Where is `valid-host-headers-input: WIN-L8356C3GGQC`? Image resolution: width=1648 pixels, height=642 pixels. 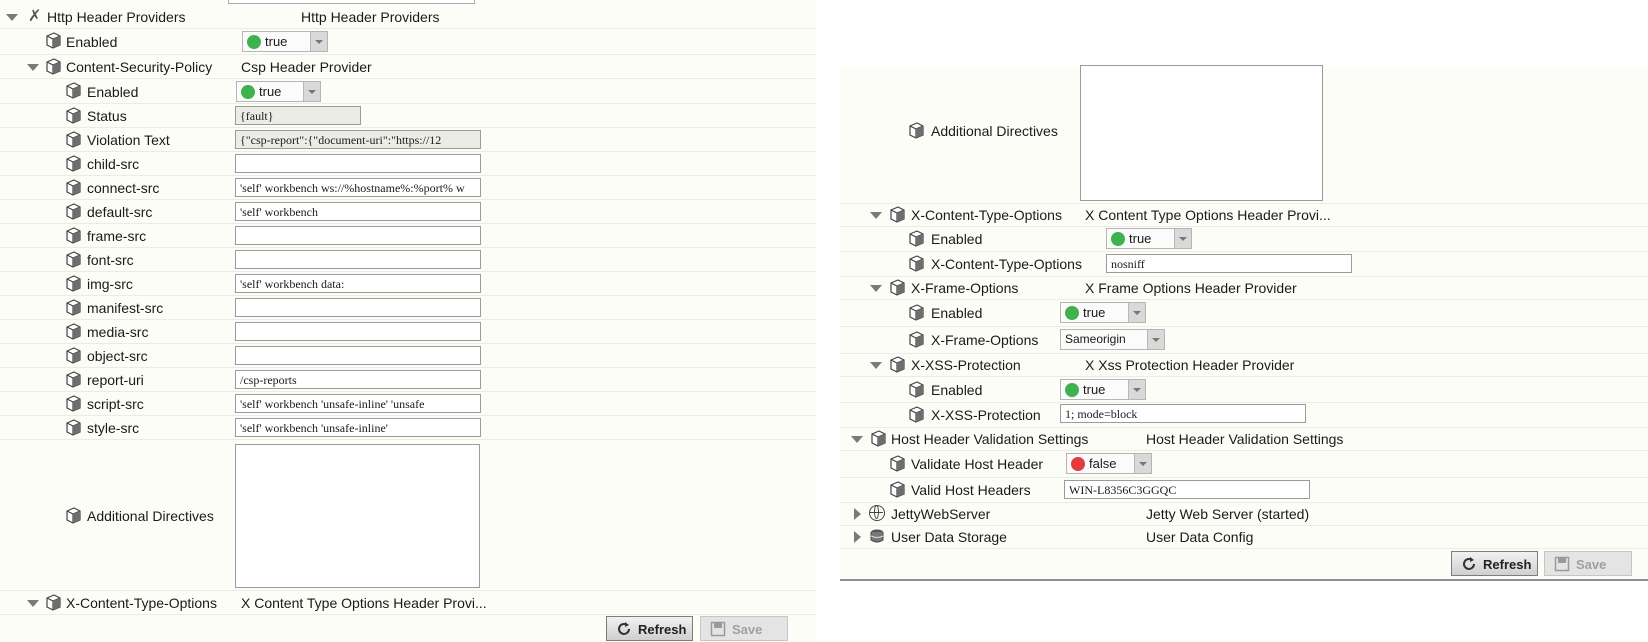 valid-host-headers-input: WIN-L8356C3GGQC is located at coordinates (1187, 489).